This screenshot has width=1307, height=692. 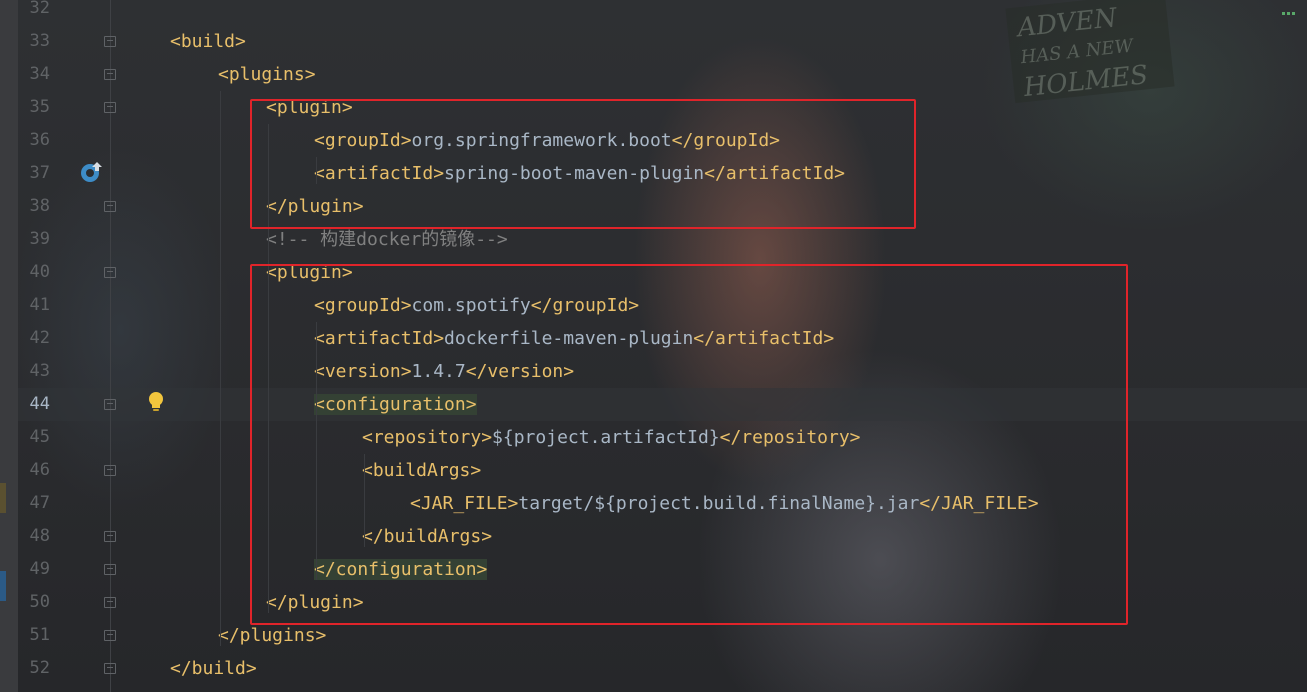 I want to click on code-line: <plugins>, so click(x=267, y=74).